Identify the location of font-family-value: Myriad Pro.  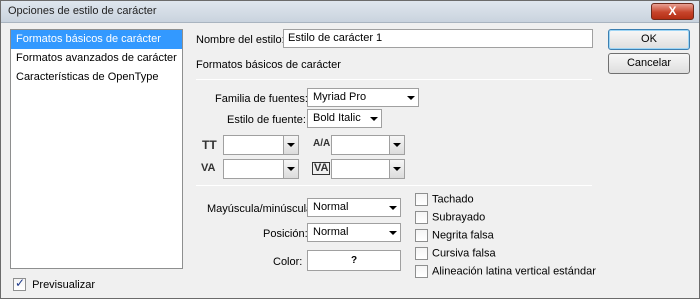
(340, 97).